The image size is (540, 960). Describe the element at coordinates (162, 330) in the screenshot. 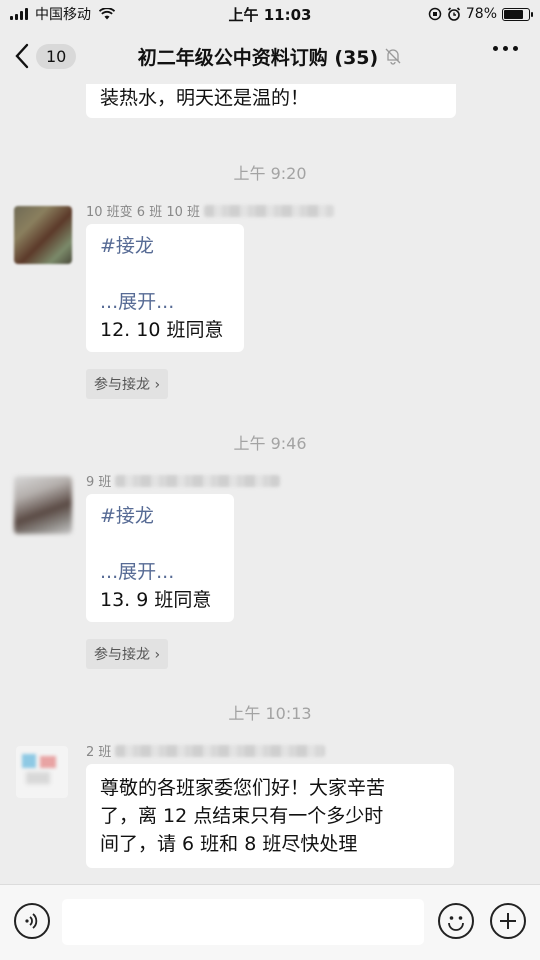

I see `jielong-entry: 12. 10 班同意` at that location.